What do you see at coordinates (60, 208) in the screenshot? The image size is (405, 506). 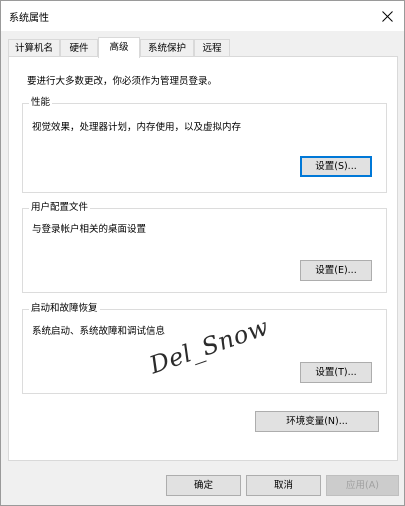 I see `user-profiles-title: 用户配置文件` at bounding box center [60, 208].